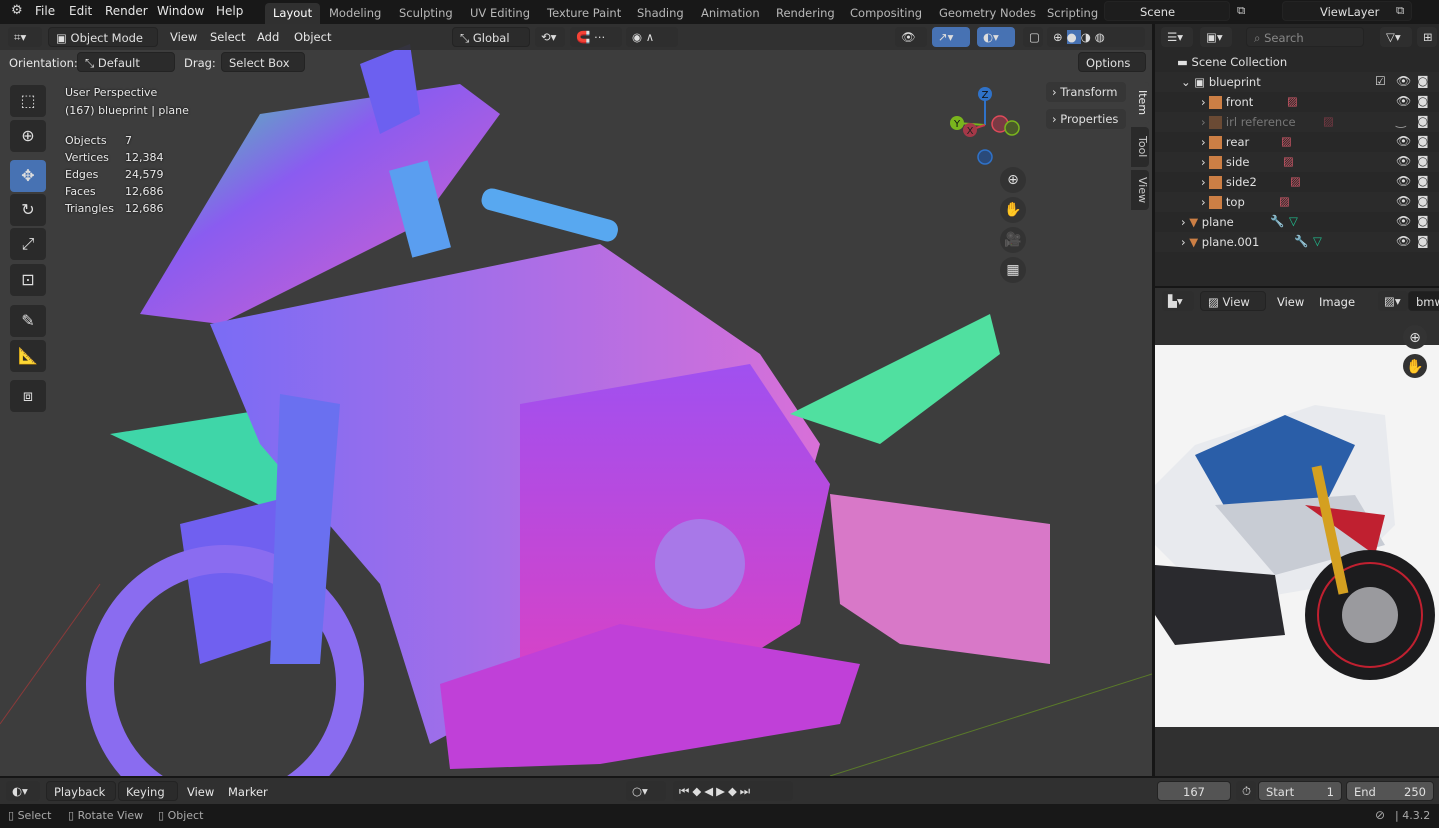 The image size is (1439, 828). Describe the element at coordinates (722, 791) in the screenshot. I see `play-icon: ▶` at that location.